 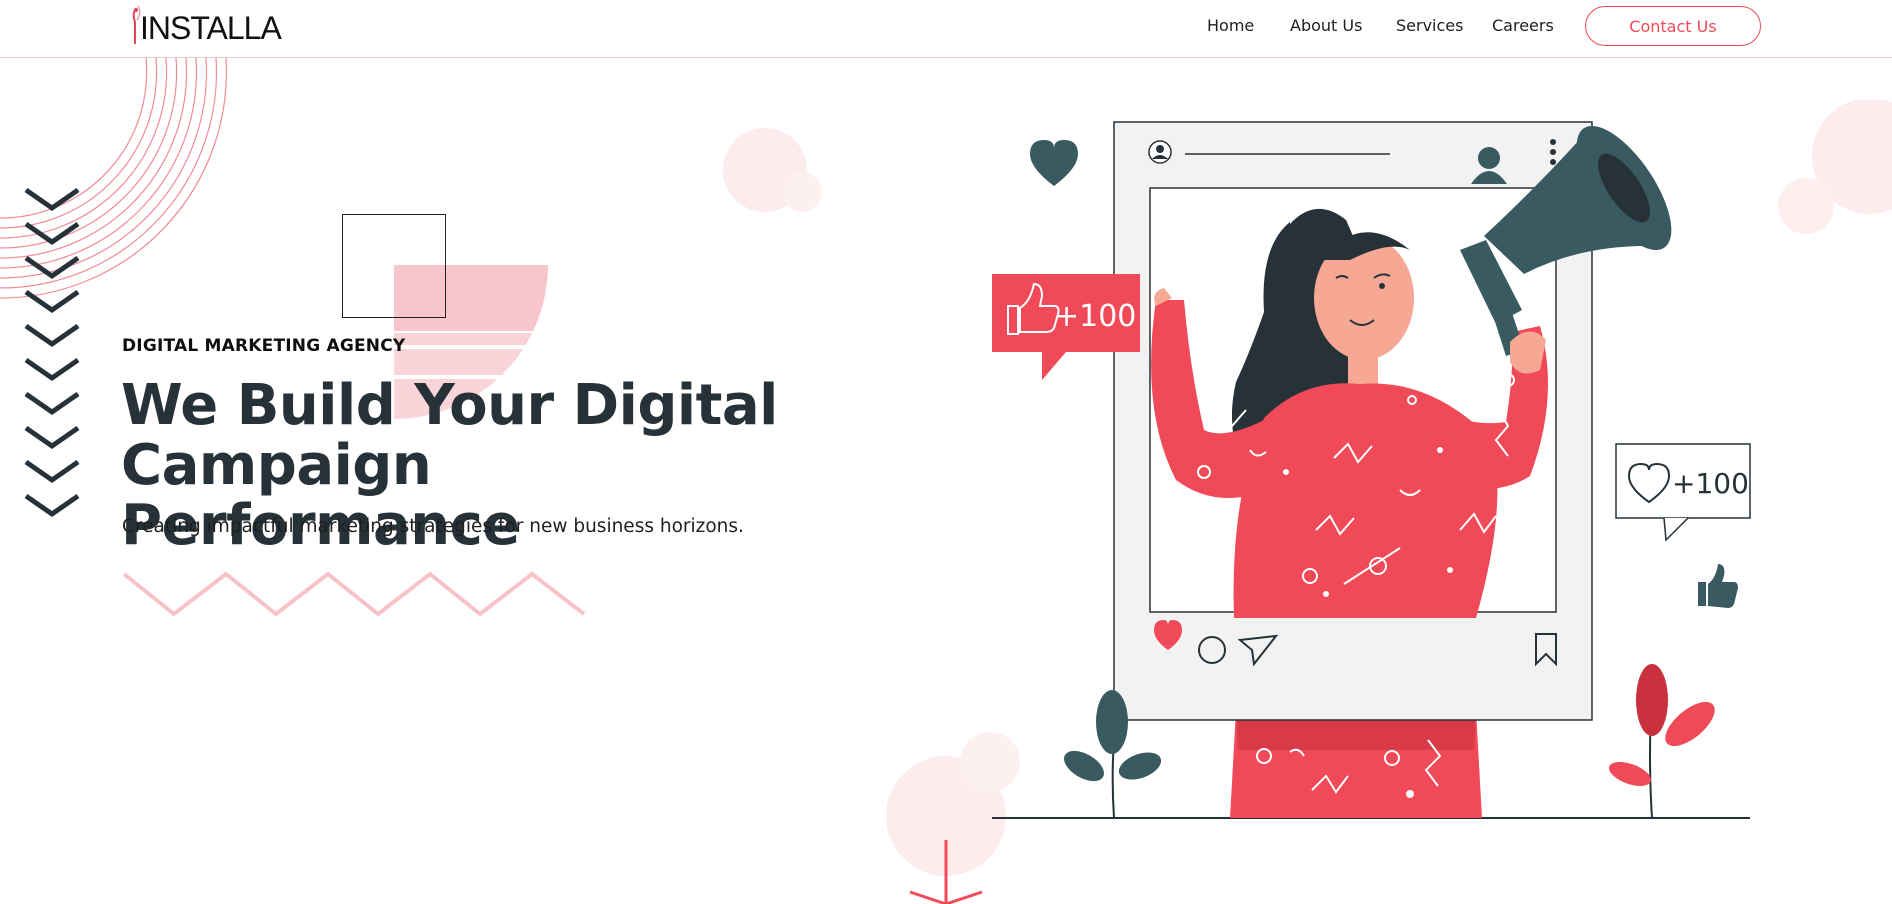 I want to click on contact-us-button: Contact Us, so click(x=1673, y=26).